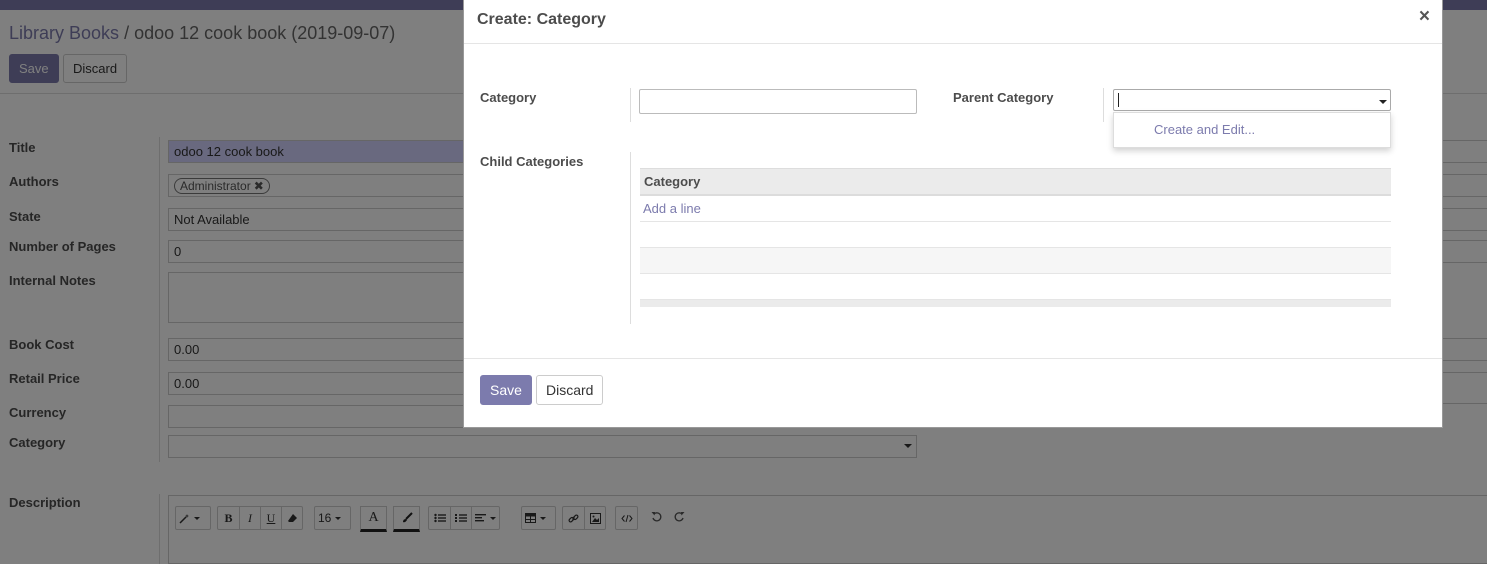 The image size is (1487, 564). I want to click on add-a-line-link: Add a line, so click(1015, 209).